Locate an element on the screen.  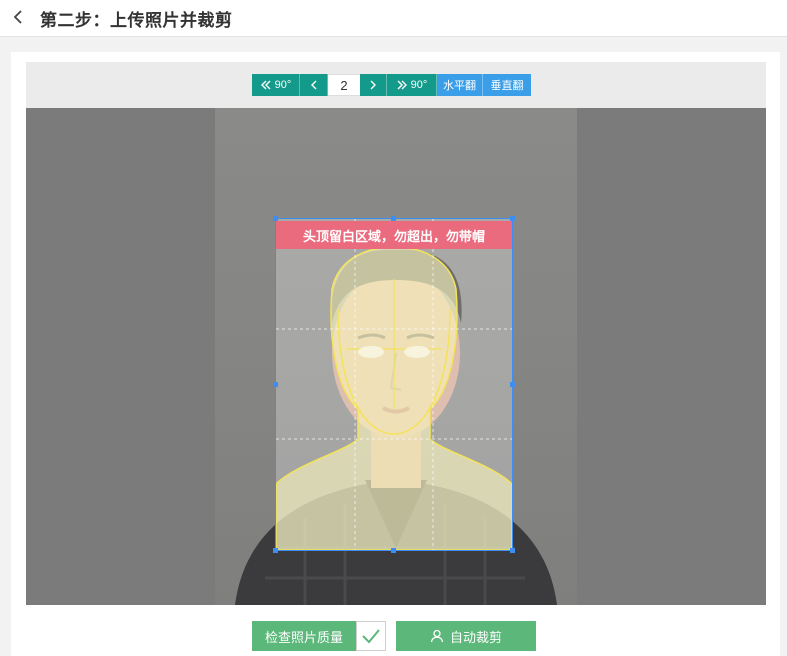
image-toolbar: 90° 2 90° 水平翻 垂直翻 is located at coordinates (391, 85).